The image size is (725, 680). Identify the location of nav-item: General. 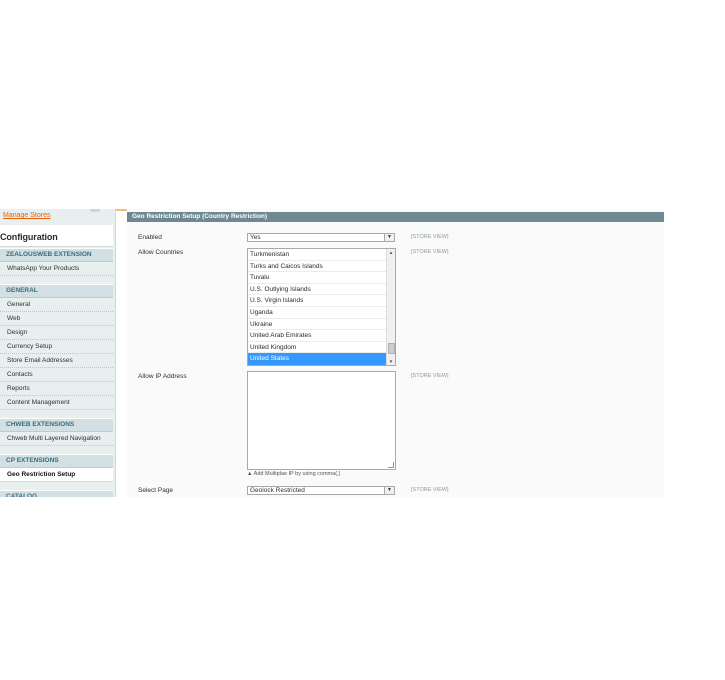
(56, 305).